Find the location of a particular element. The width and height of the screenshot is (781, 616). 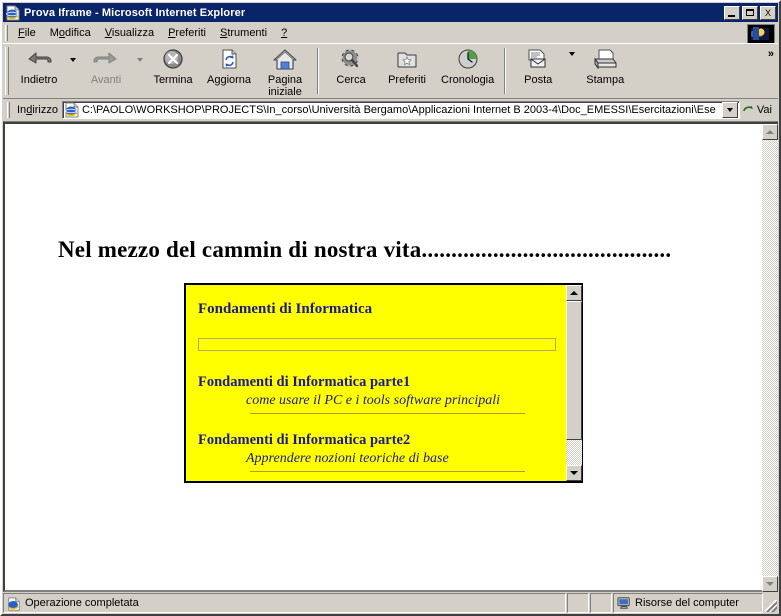

list-item-heading: Fondamenti di Informatica parte2 is located at coordinates (304, 440).